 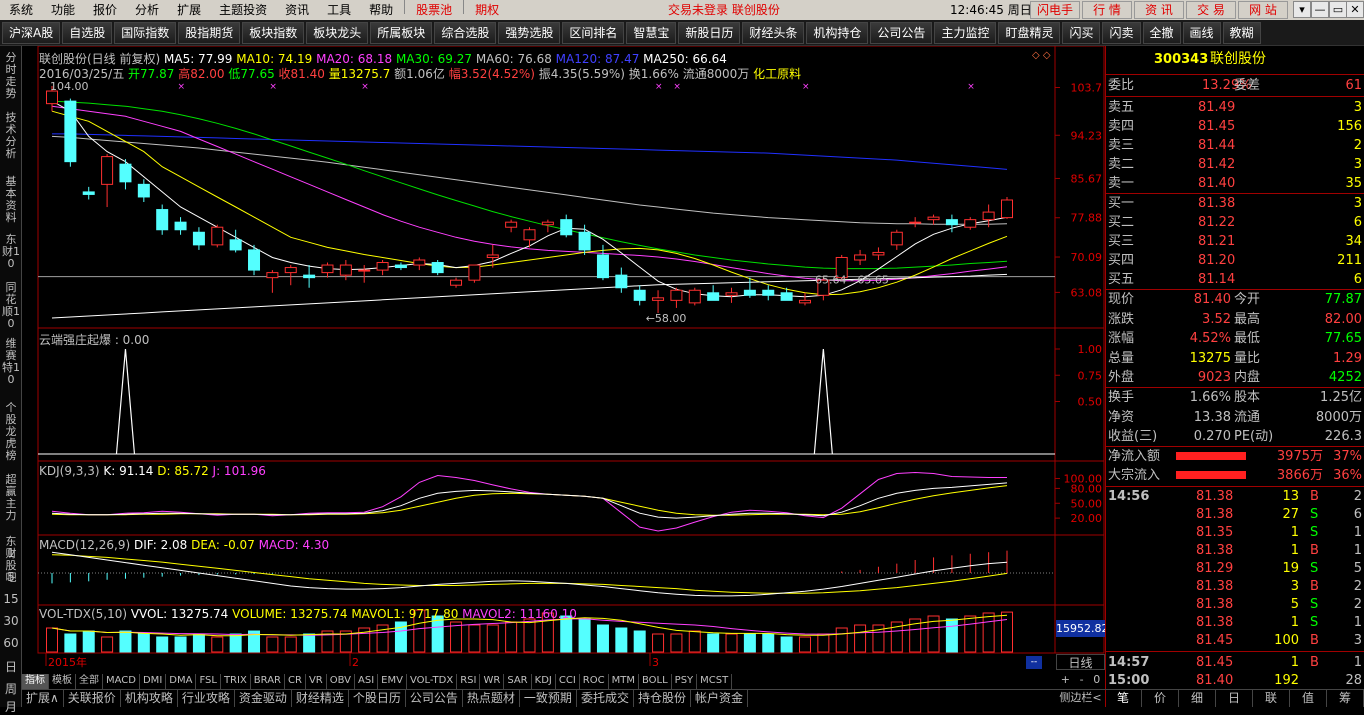 I want to click on quote-button: 行 情, so click(x=1107, y=10).